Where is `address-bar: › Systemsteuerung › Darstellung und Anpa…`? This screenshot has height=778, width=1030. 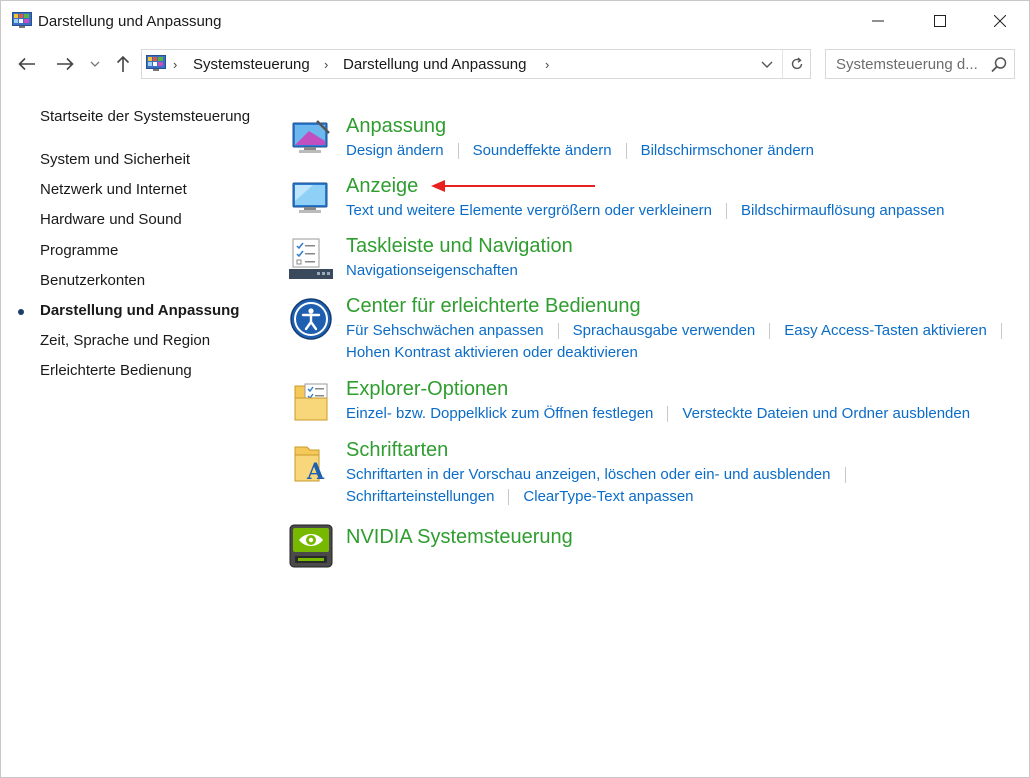 address-bar: › Systemsteuerung › Darstellung und Anpa… is located at coordinates (476, 64).